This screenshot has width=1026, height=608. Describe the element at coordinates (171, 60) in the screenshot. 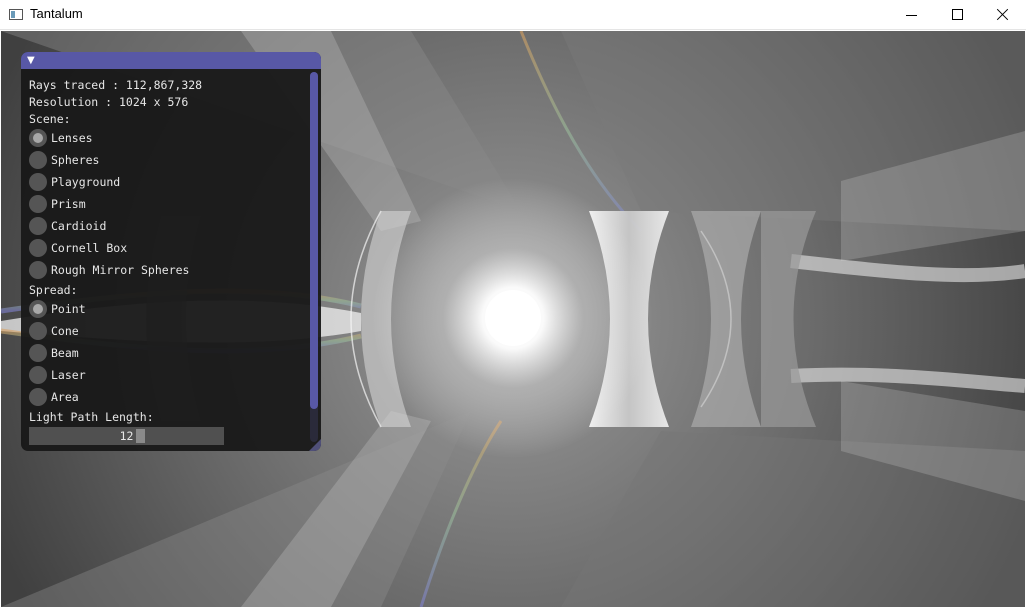

I see `panel-header: ▼` at that location.